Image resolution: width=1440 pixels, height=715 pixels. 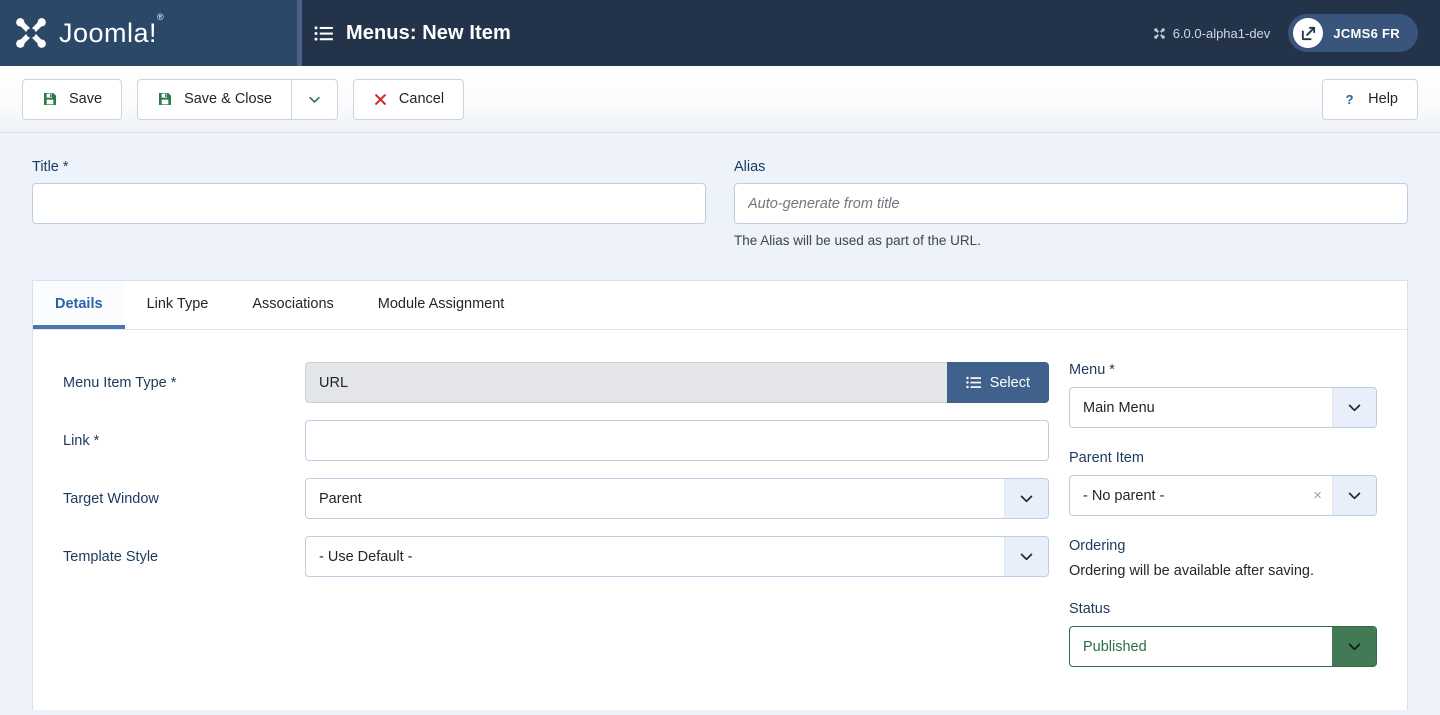 I want to click on site-link-button: JCMS6 FR, so click(x=1353, y=33).